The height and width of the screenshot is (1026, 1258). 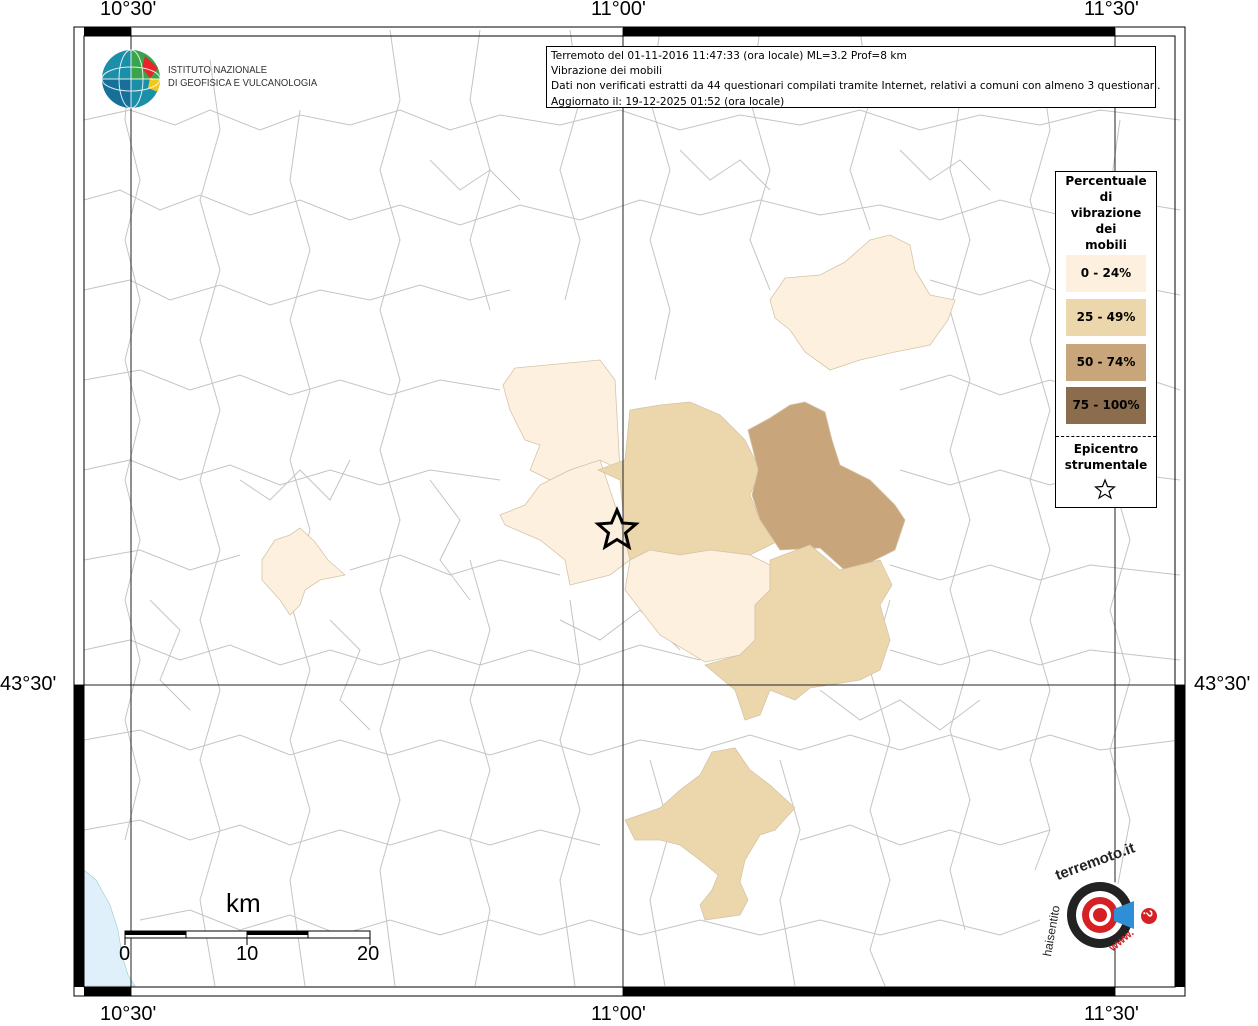 What do you see at coordinates (1111, 1014) in the screenshot?
I see `lon-label-bottom-right: 11°30'` at bounding box center [1111, 1014].